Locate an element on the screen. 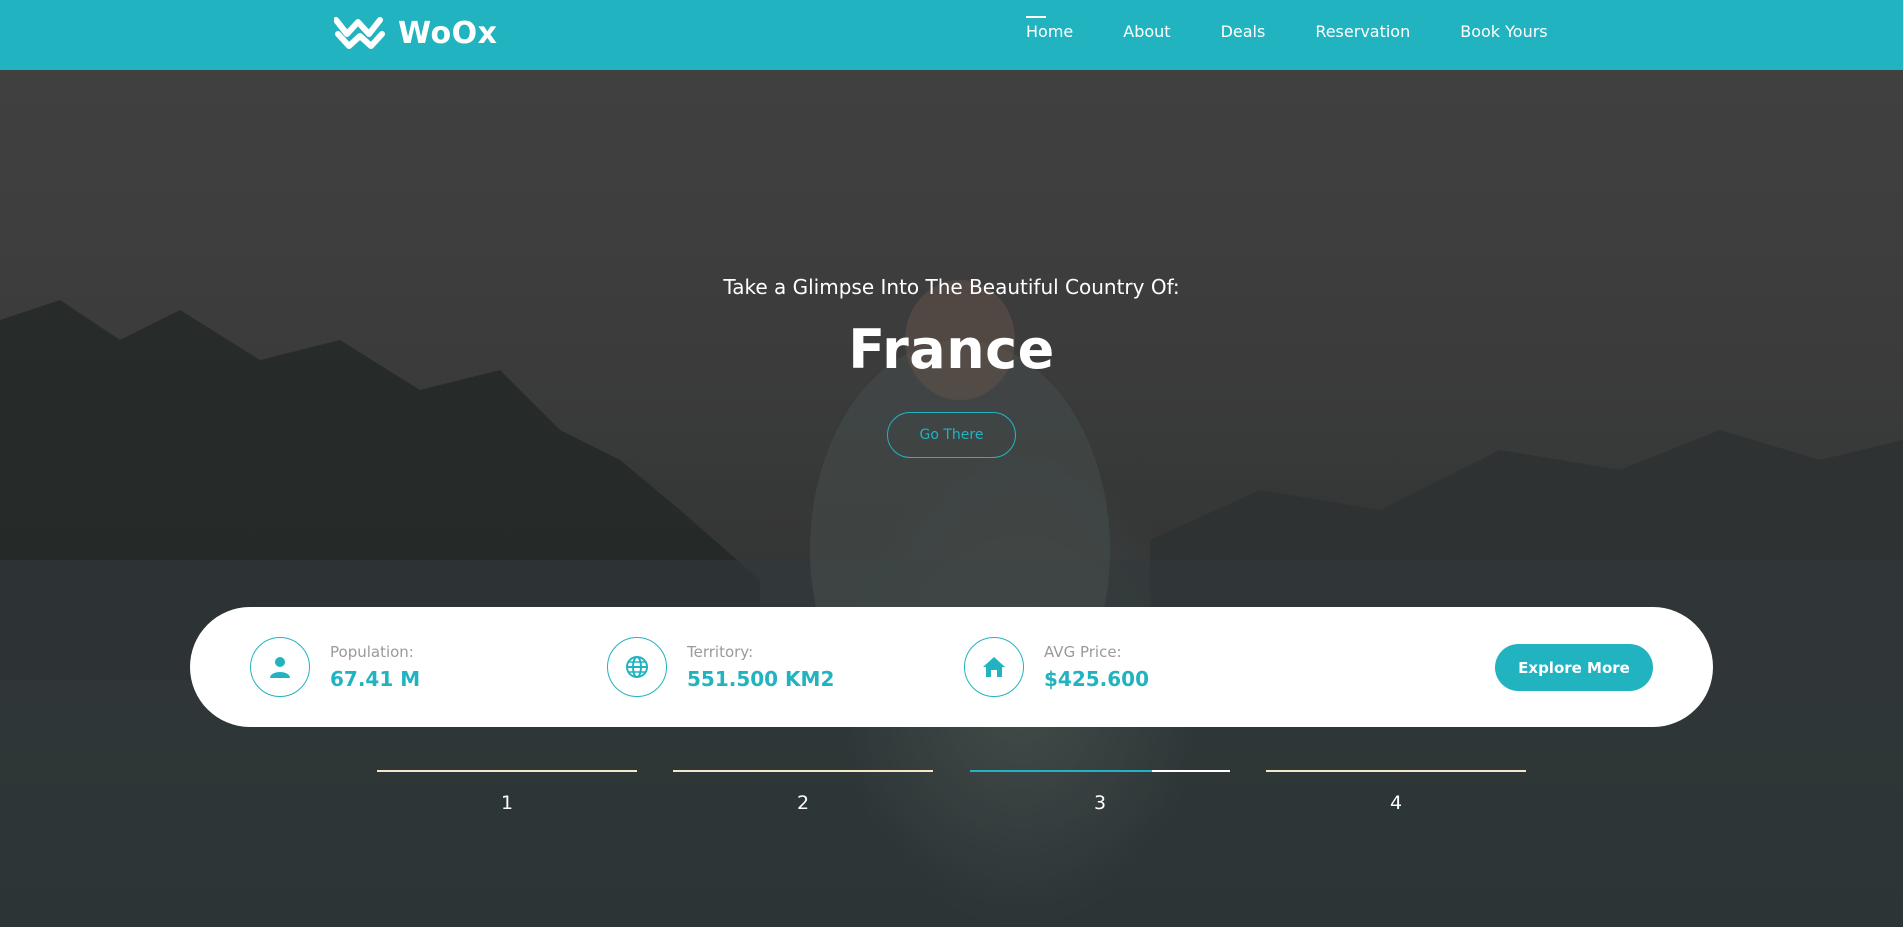 The height and width of the screenshot is (927, 1903). slide-tab-3: 3 is located at coordinates (1100, 792).